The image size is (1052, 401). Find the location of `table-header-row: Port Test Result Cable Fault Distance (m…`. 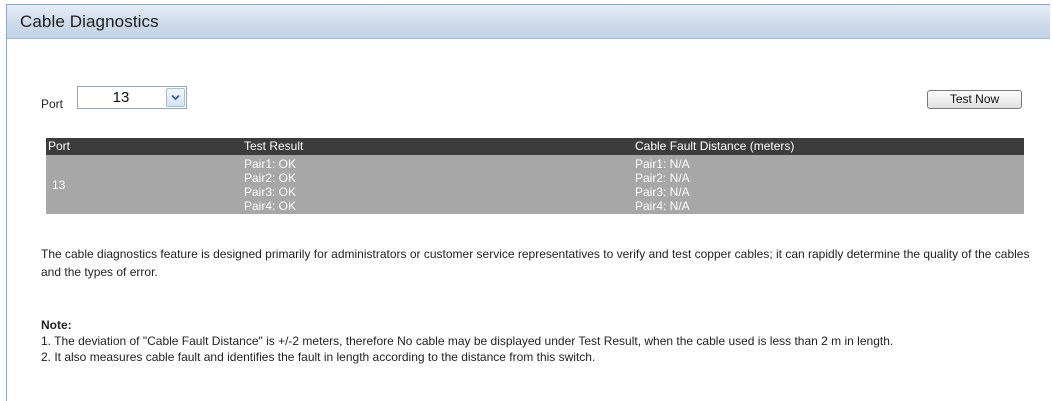

table-header-row: Port Test Result Cable Fault Distance (m… is located at coordinates (535, 146).